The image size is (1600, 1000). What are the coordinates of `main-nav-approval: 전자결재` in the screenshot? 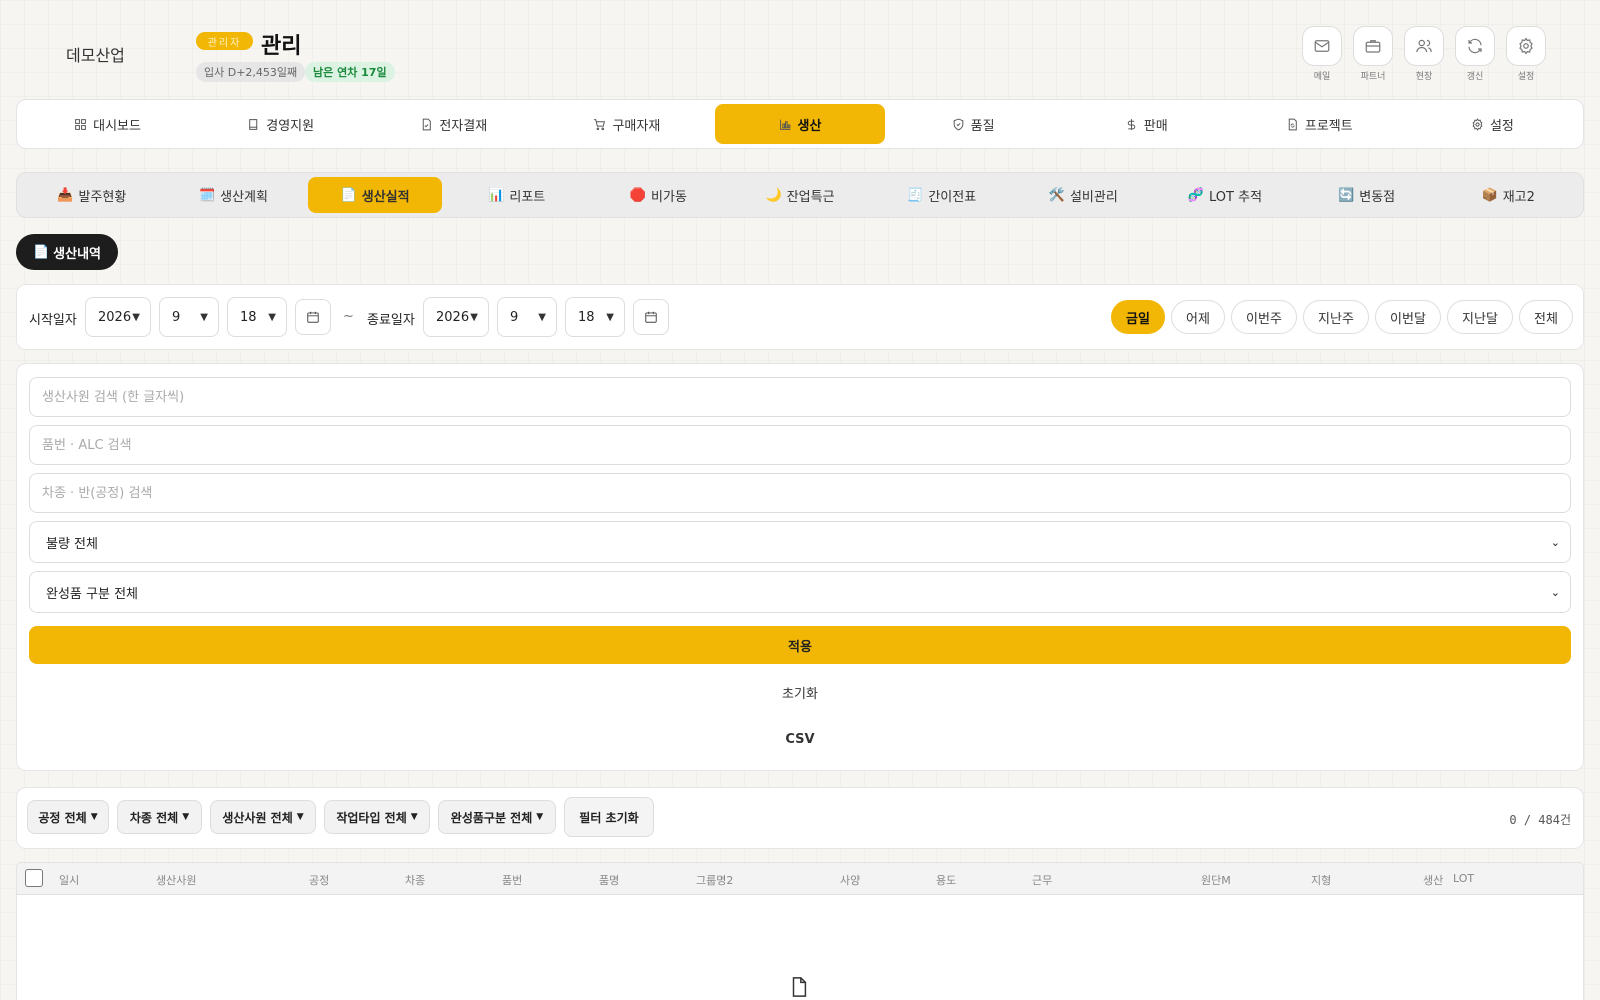 It's located at (453, 124).